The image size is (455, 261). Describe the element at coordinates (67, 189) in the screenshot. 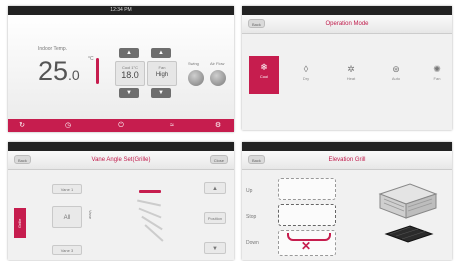

I see `vane1-button: Vane 1` at that location.